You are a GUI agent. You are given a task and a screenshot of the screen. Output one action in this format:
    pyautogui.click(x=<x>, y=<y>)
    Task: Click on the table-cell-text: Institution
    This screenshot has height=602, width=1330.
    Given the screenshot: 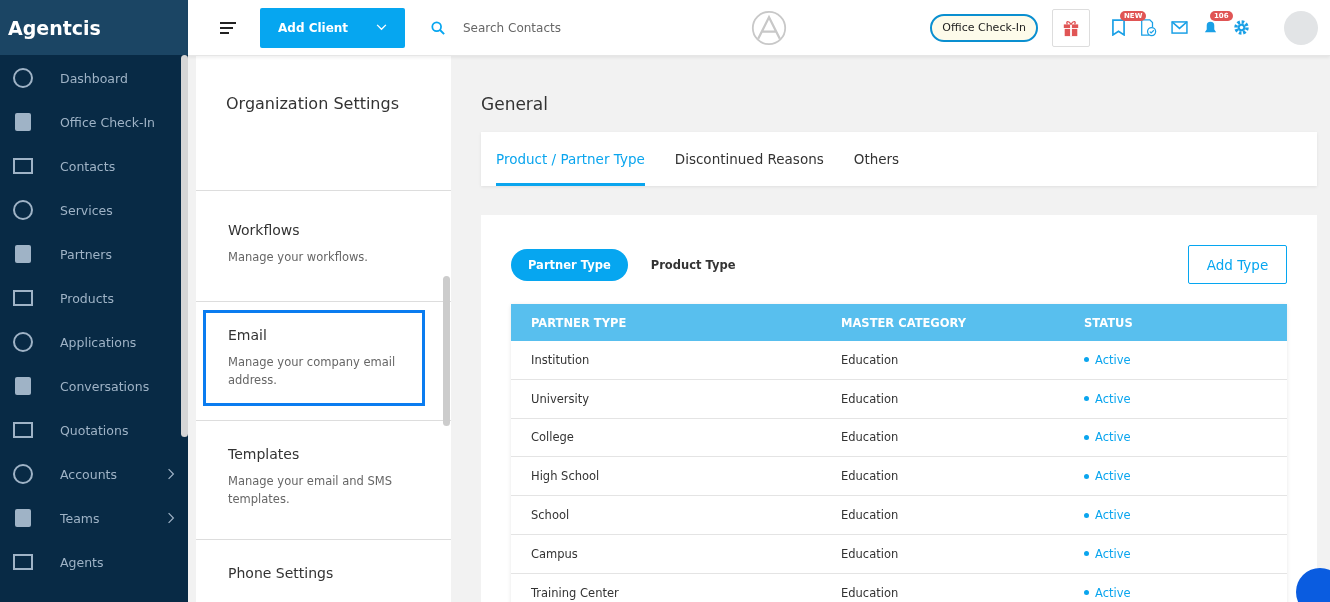 What is the action you would take?
    pyautogui.click(x=560, y=359)
    